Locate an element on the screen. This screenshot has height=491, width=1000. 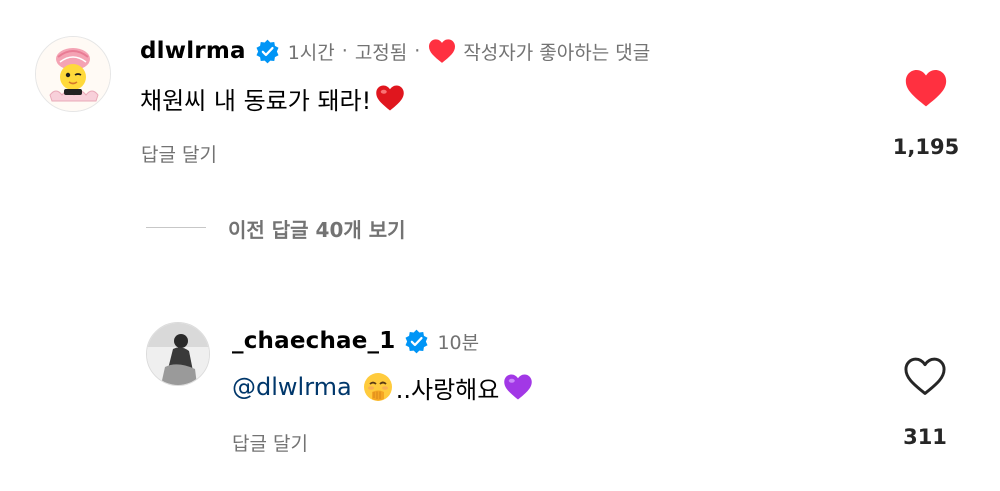
comment-header: _chaechae_1 10분 is located at coordinates (355, 341).